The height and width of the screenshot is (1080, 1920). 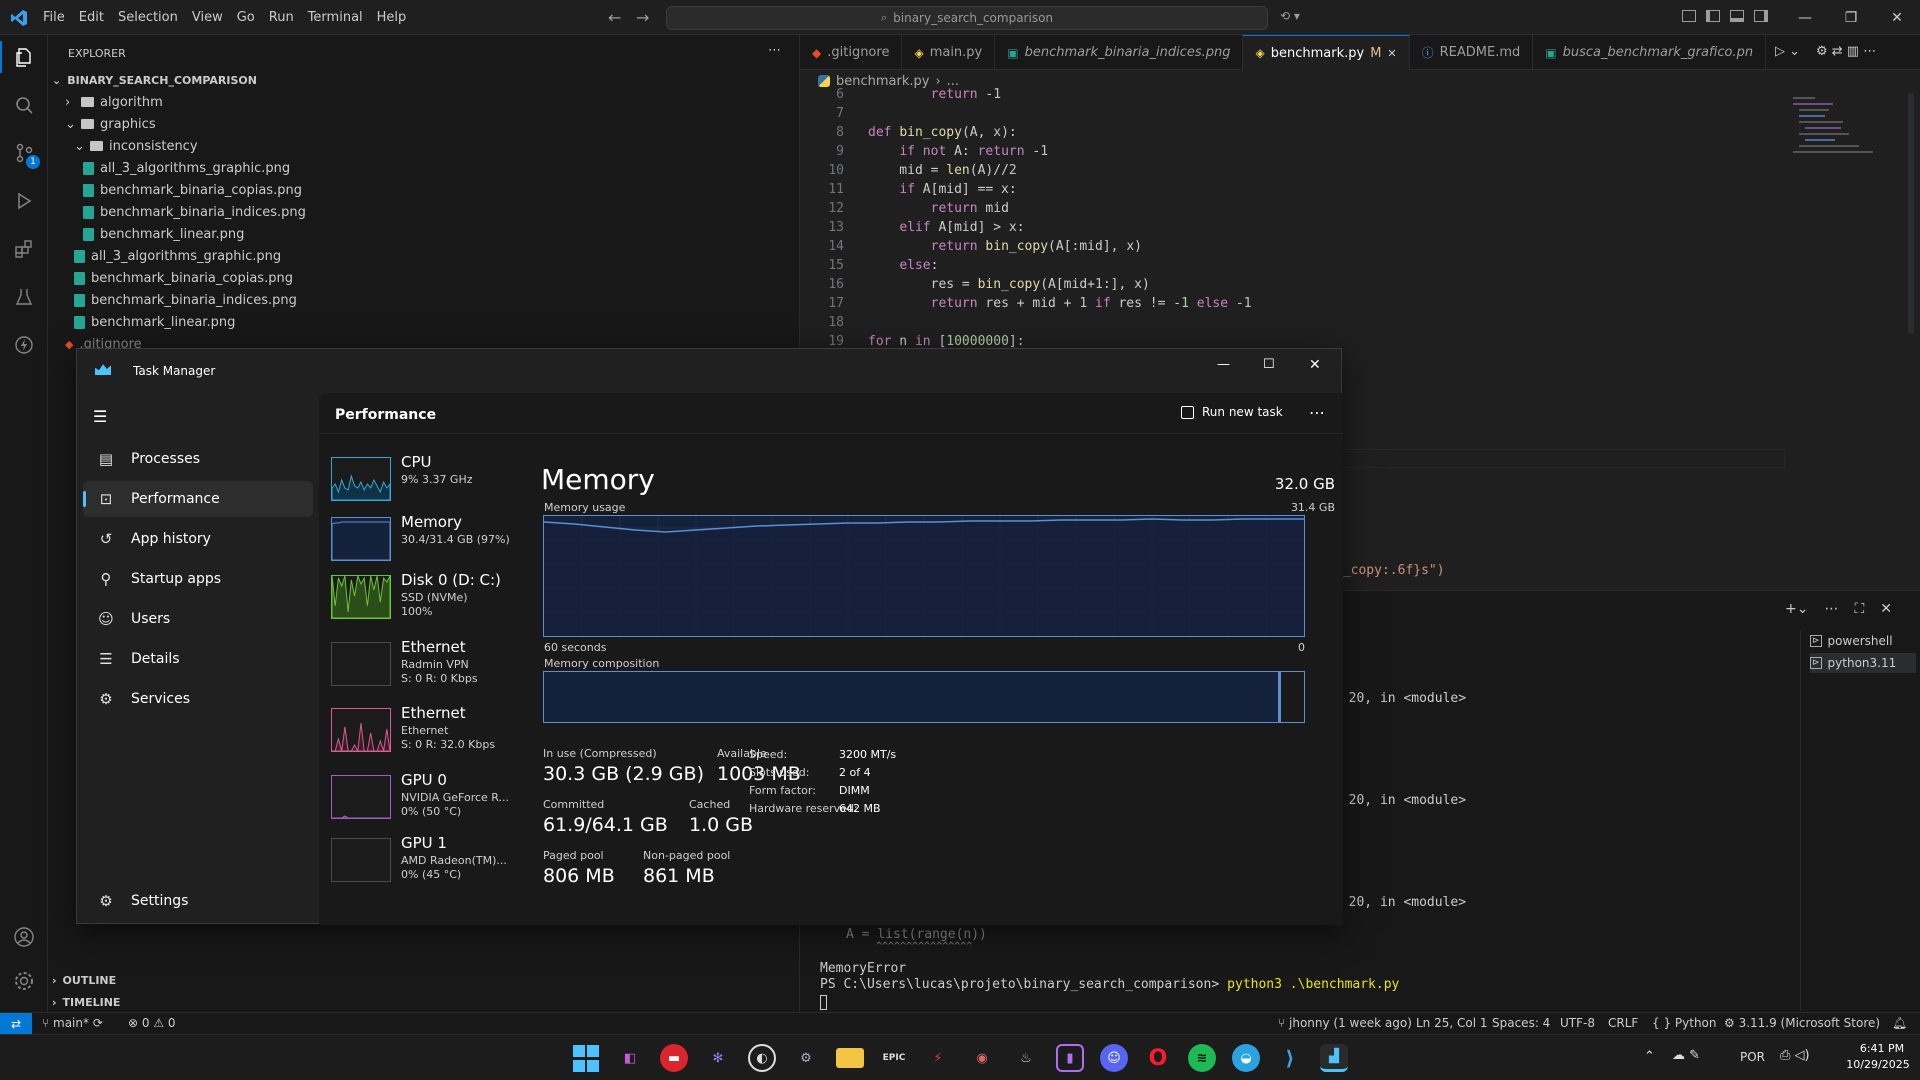 What do you see at coordinates (894, 1058) in the screenshot?
I see `epic-games-icon: EPIC` at bounding box center [894, 1058].